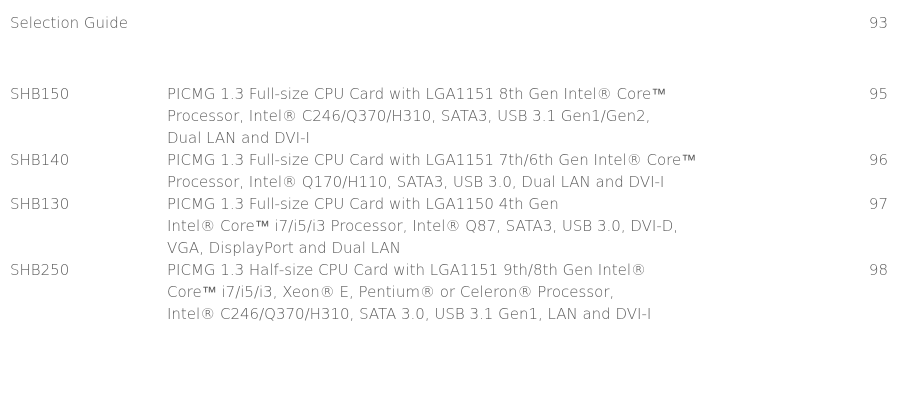 Image resolution: width=908 pixels, height=414 pixels. Describe the element at coordinates (878, 204) in the screenshot. I see `product-page-number: 97` at that location.